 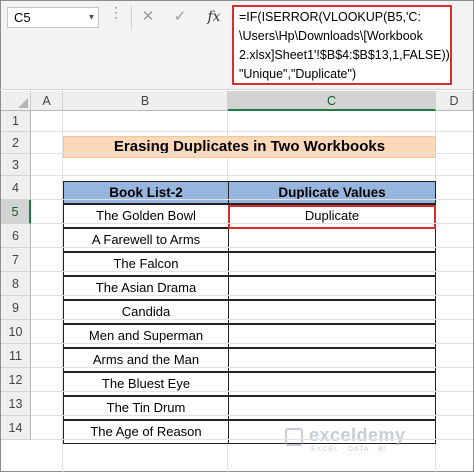 I want to click on watermark-tagline: EXCEL · DATA · BI, so click(x=349, y=449).